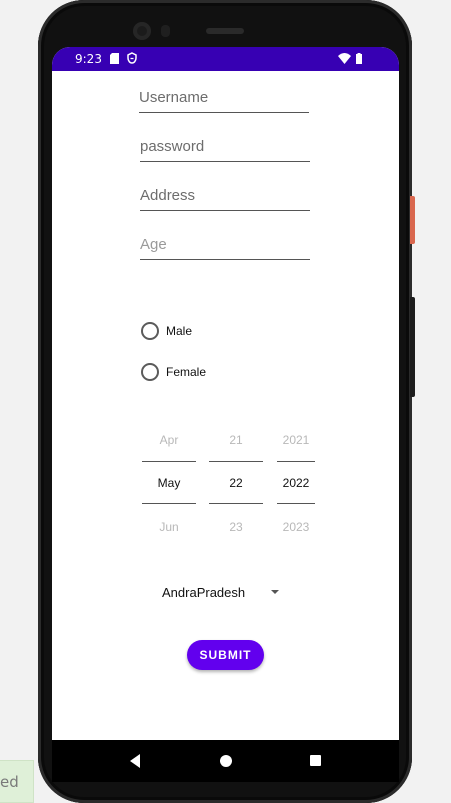 This screenshot has height=803, width=451. What do you see at coordinates (236, 440) in the screenshot?
I see `day-prev: 21` at bounding box center [236, 440].